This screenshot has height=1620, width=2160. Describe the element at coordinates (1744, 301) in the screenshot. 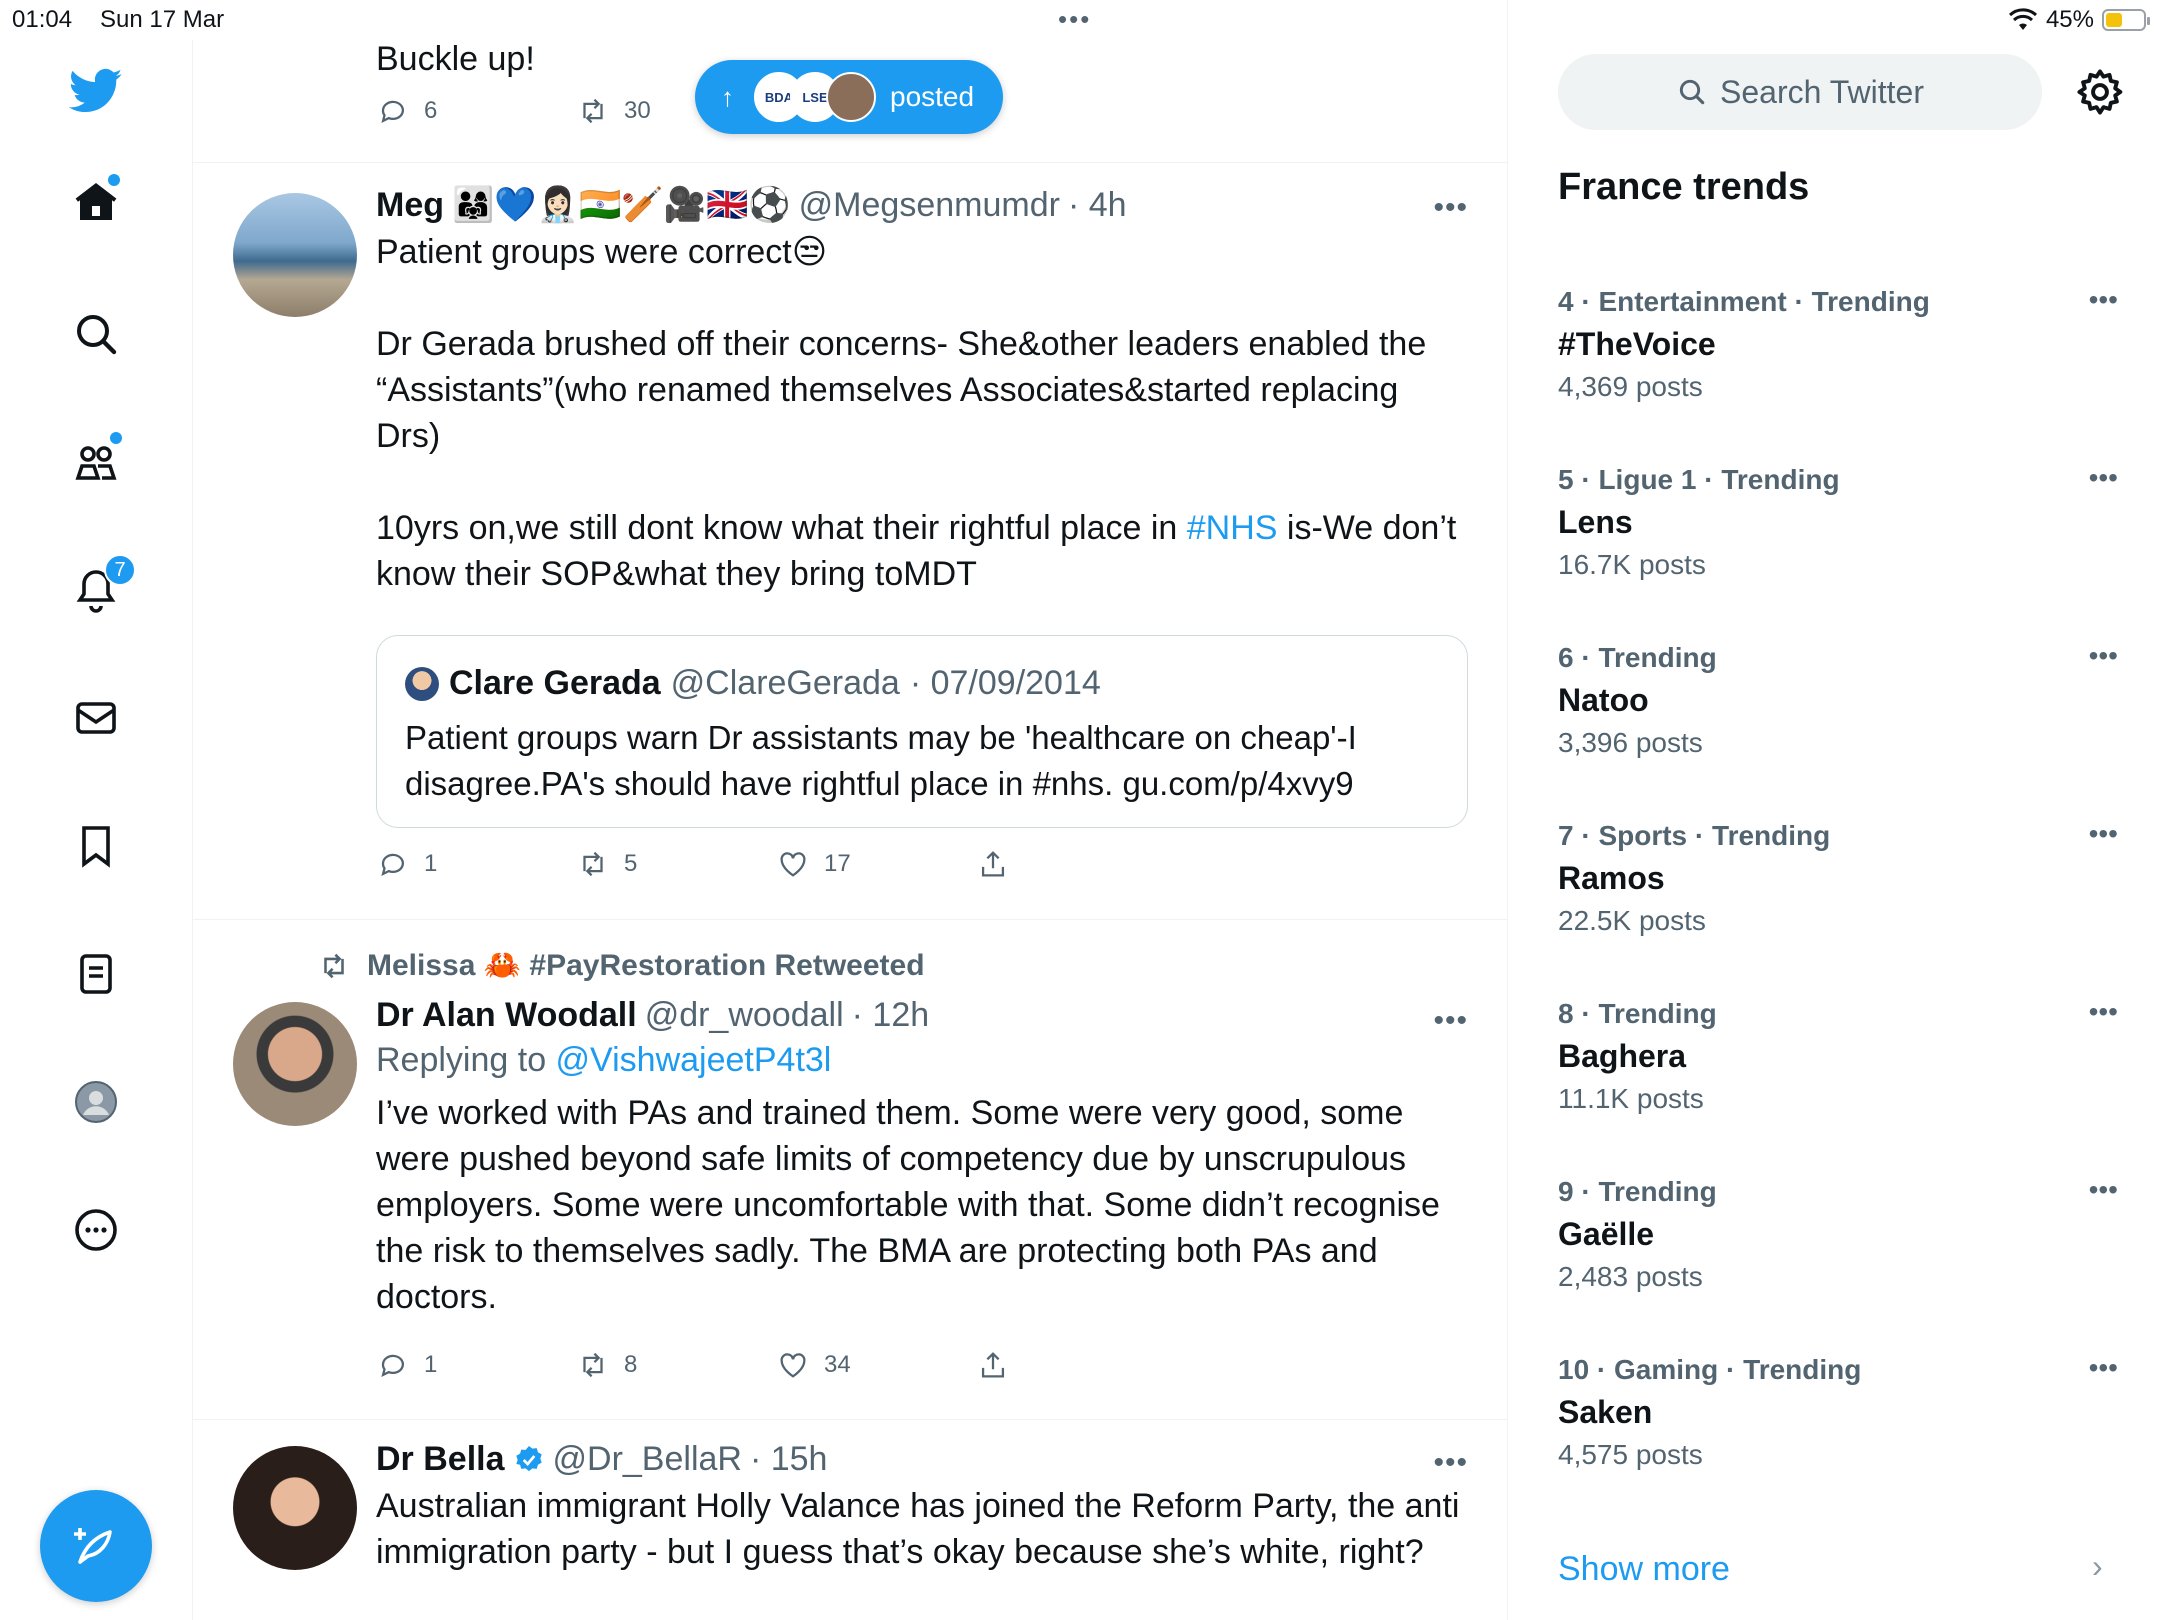

I see `trend-meta: 4 · Entertainment · Trending` at that location.